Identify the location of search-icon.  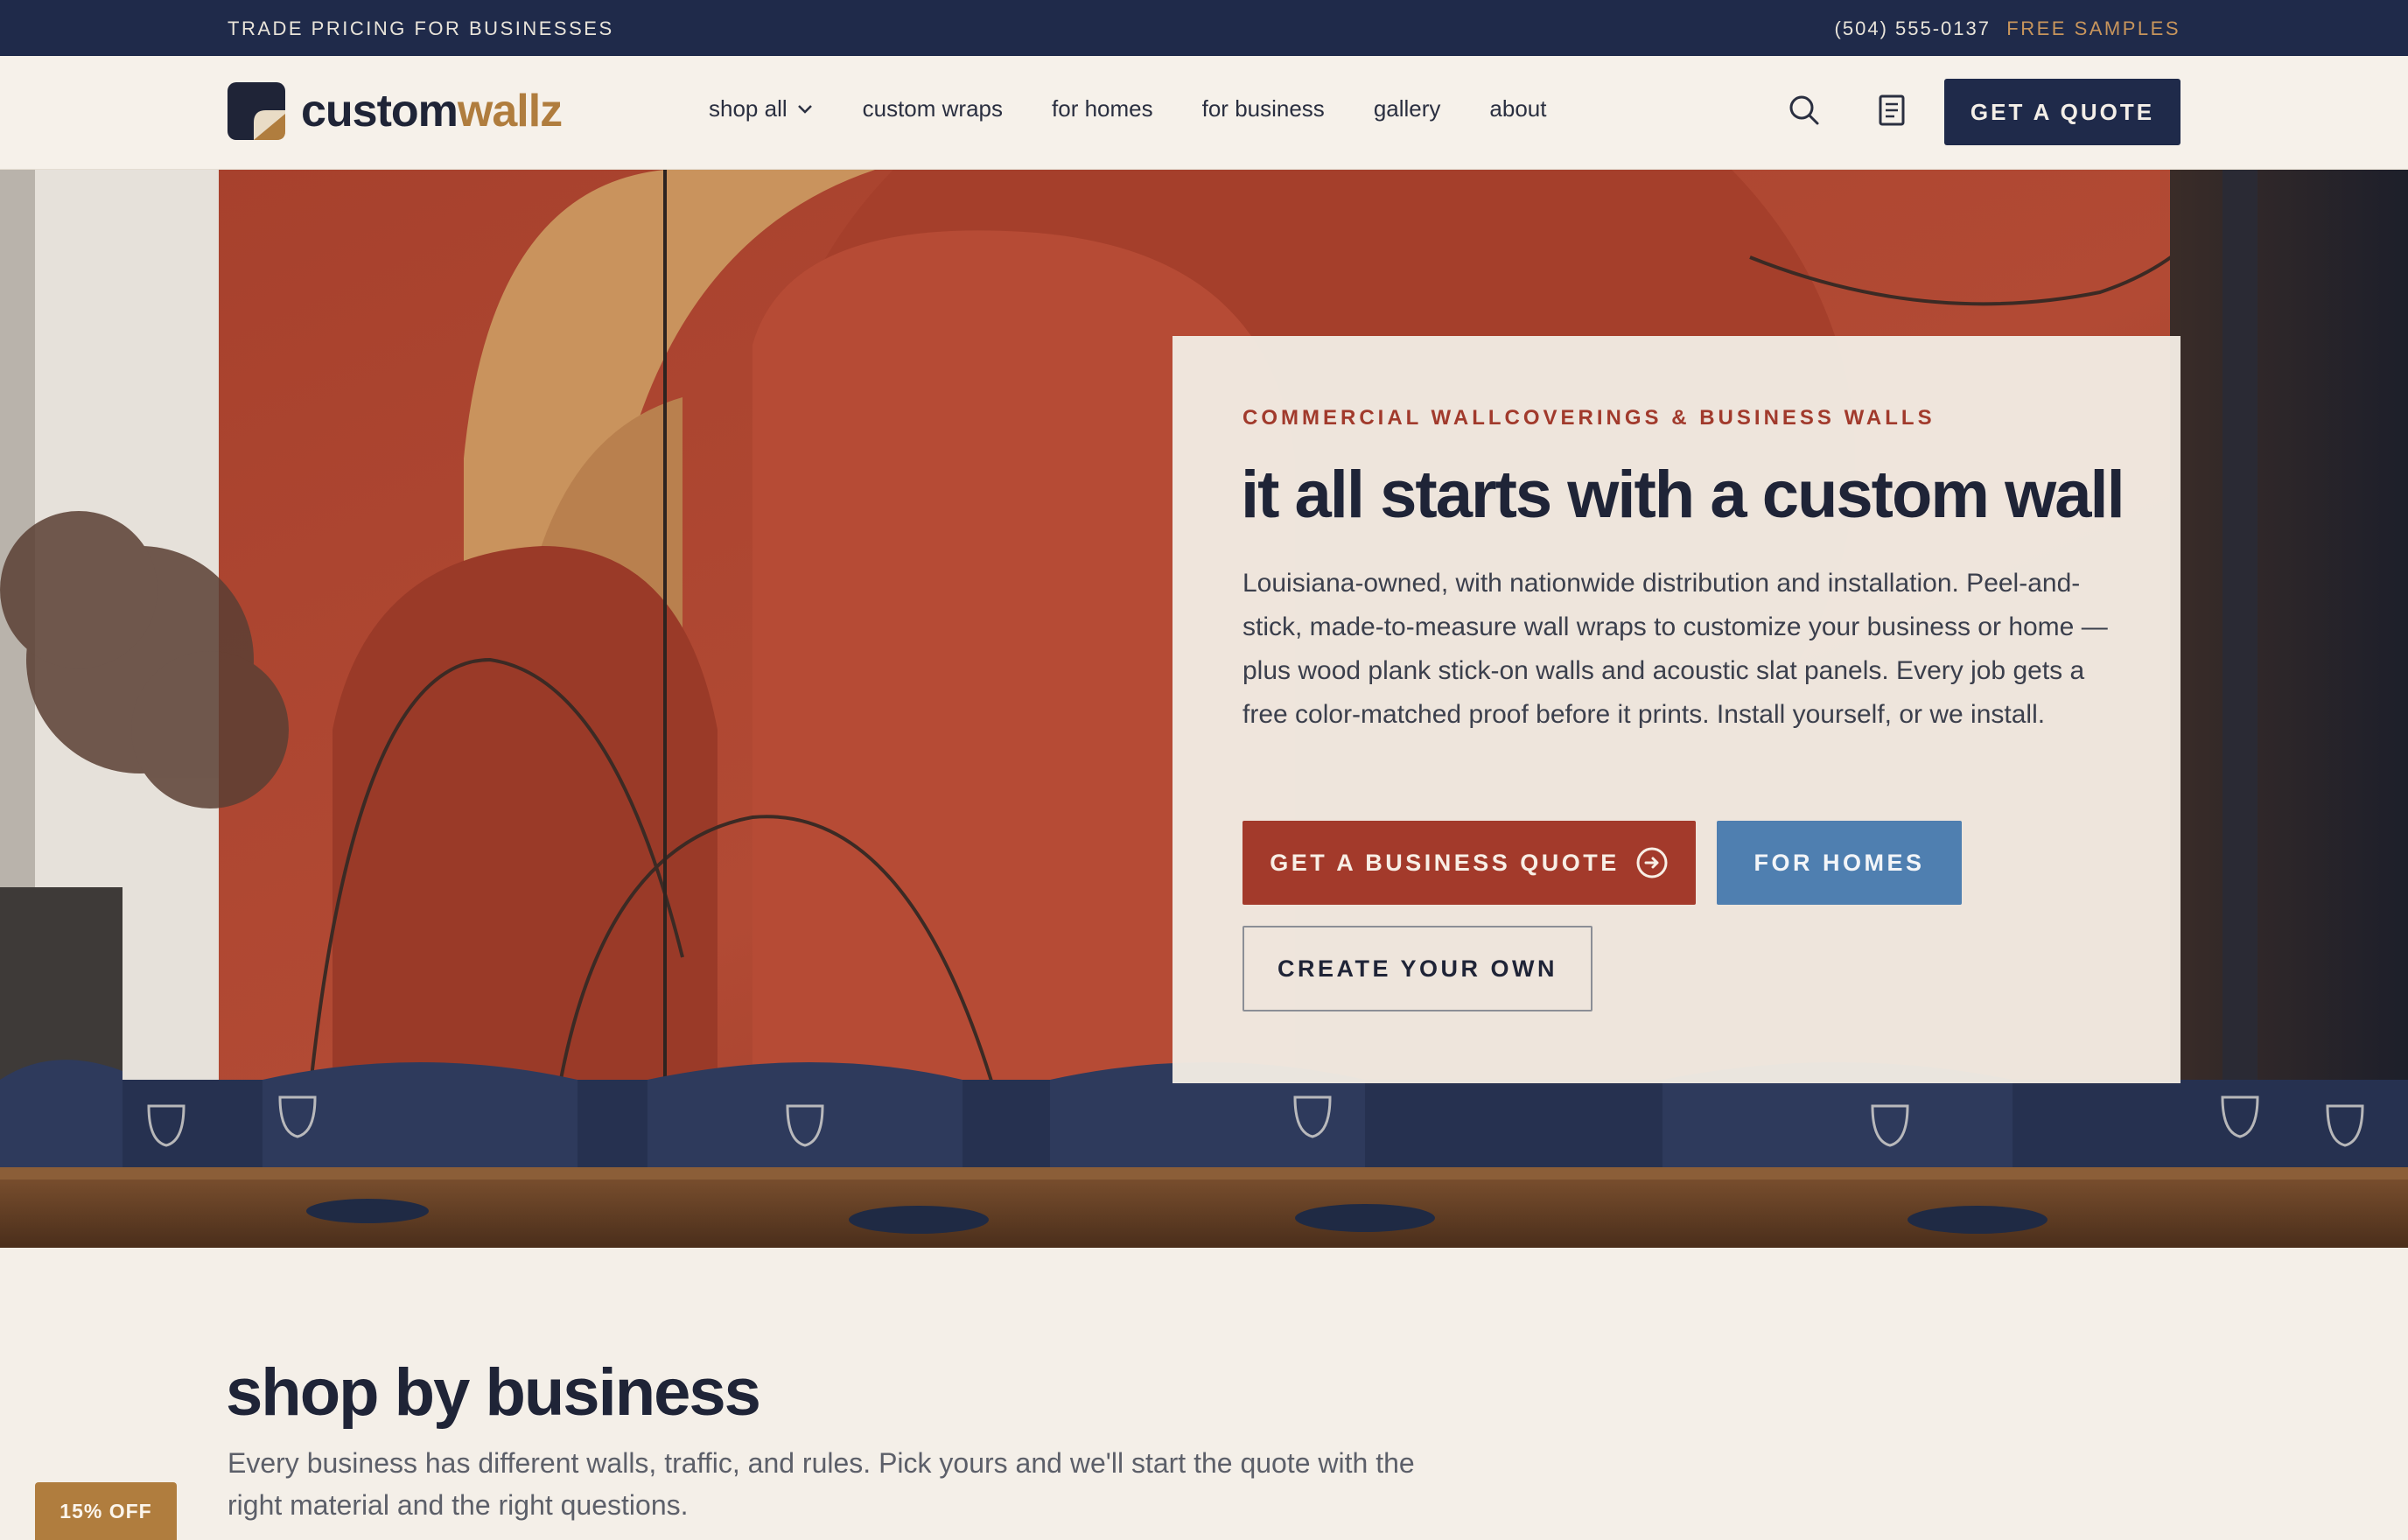
(1804, 110).